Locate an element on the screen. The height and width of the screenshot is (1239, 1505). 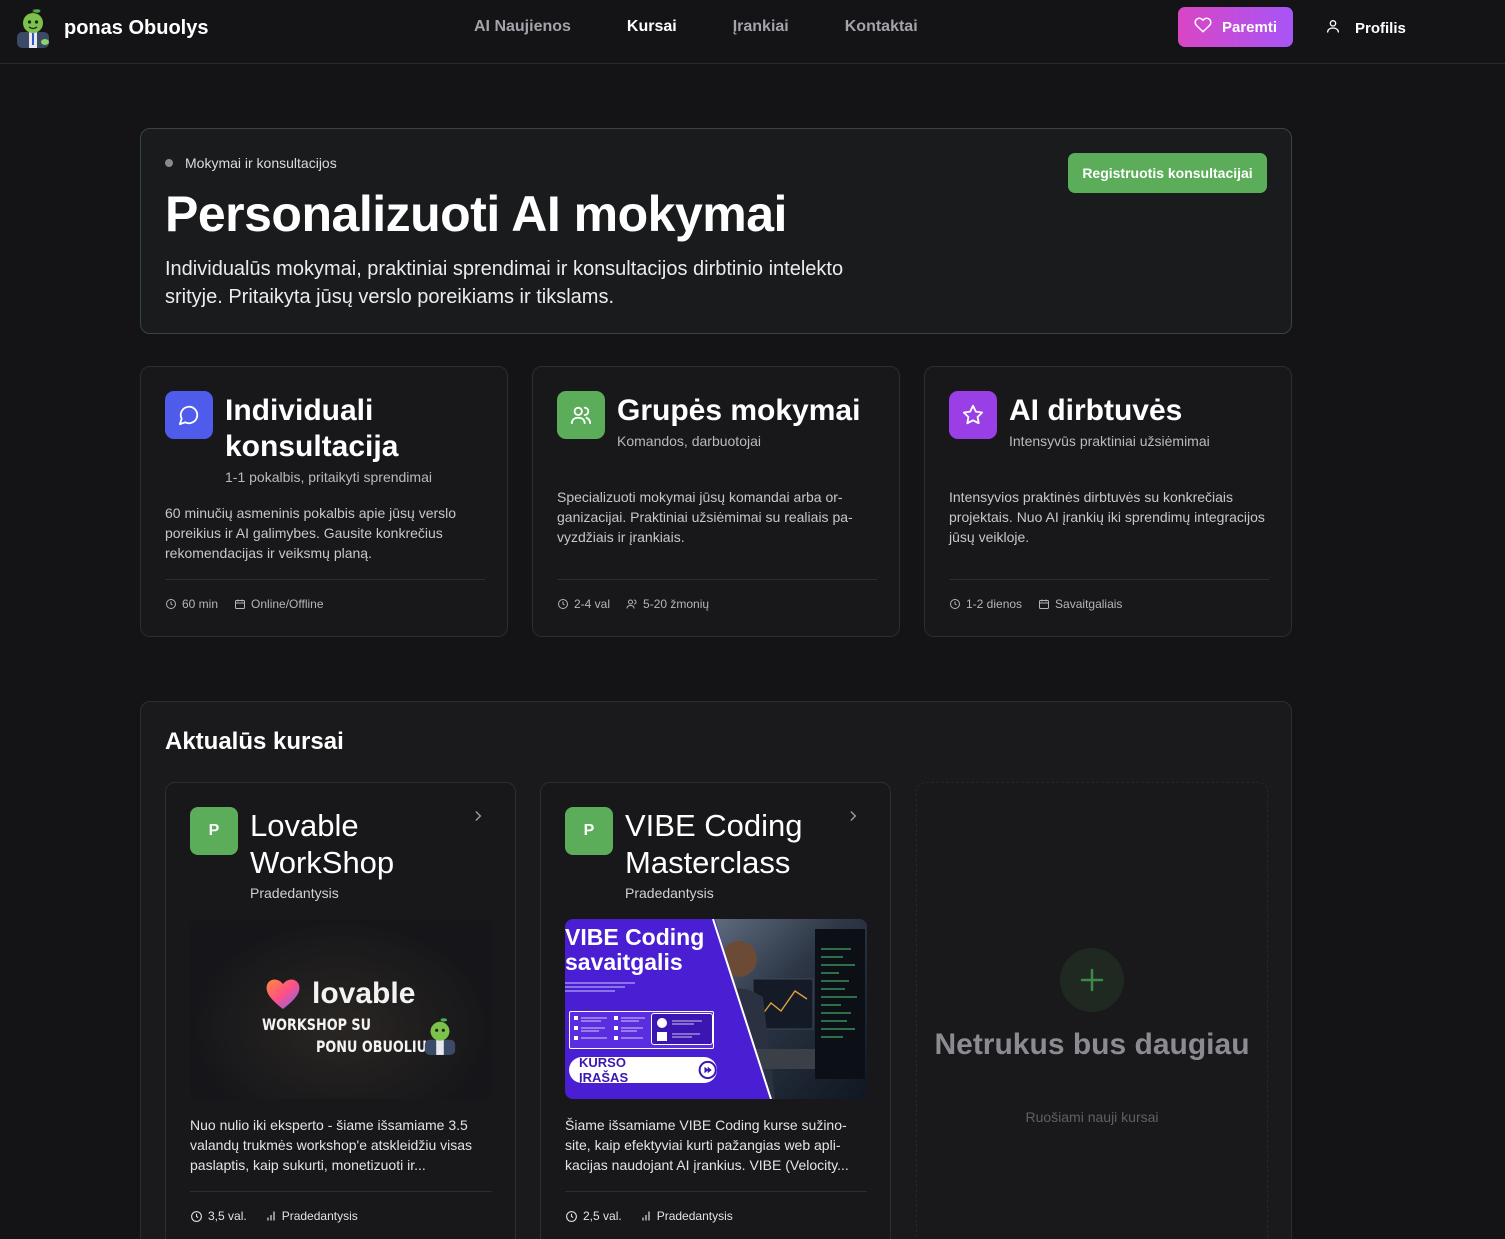
support-button: Paremti is located at coordinates (1235, 27).